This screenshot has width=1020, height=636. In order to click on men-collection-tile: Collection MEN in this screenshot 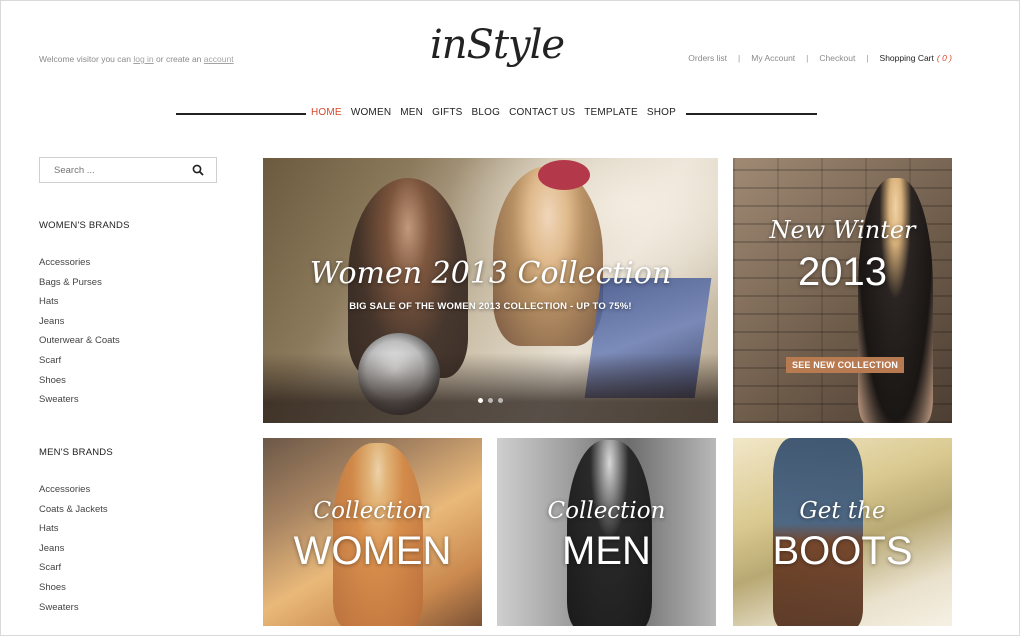, I will do `click(606, 532)`.